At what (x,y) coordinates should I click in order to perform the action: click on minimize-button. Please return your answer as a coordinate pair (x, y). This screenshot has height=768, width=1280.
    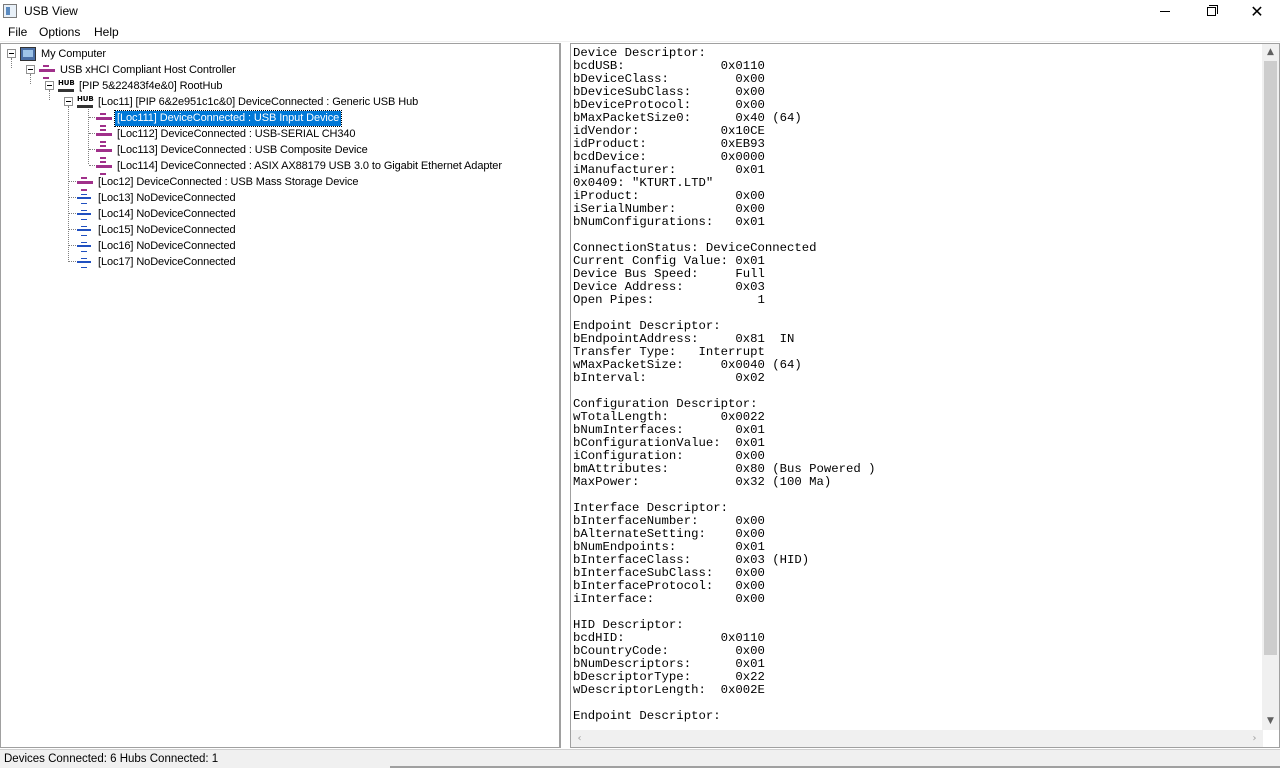
    Looking at the image, I should click on (1165, 11).